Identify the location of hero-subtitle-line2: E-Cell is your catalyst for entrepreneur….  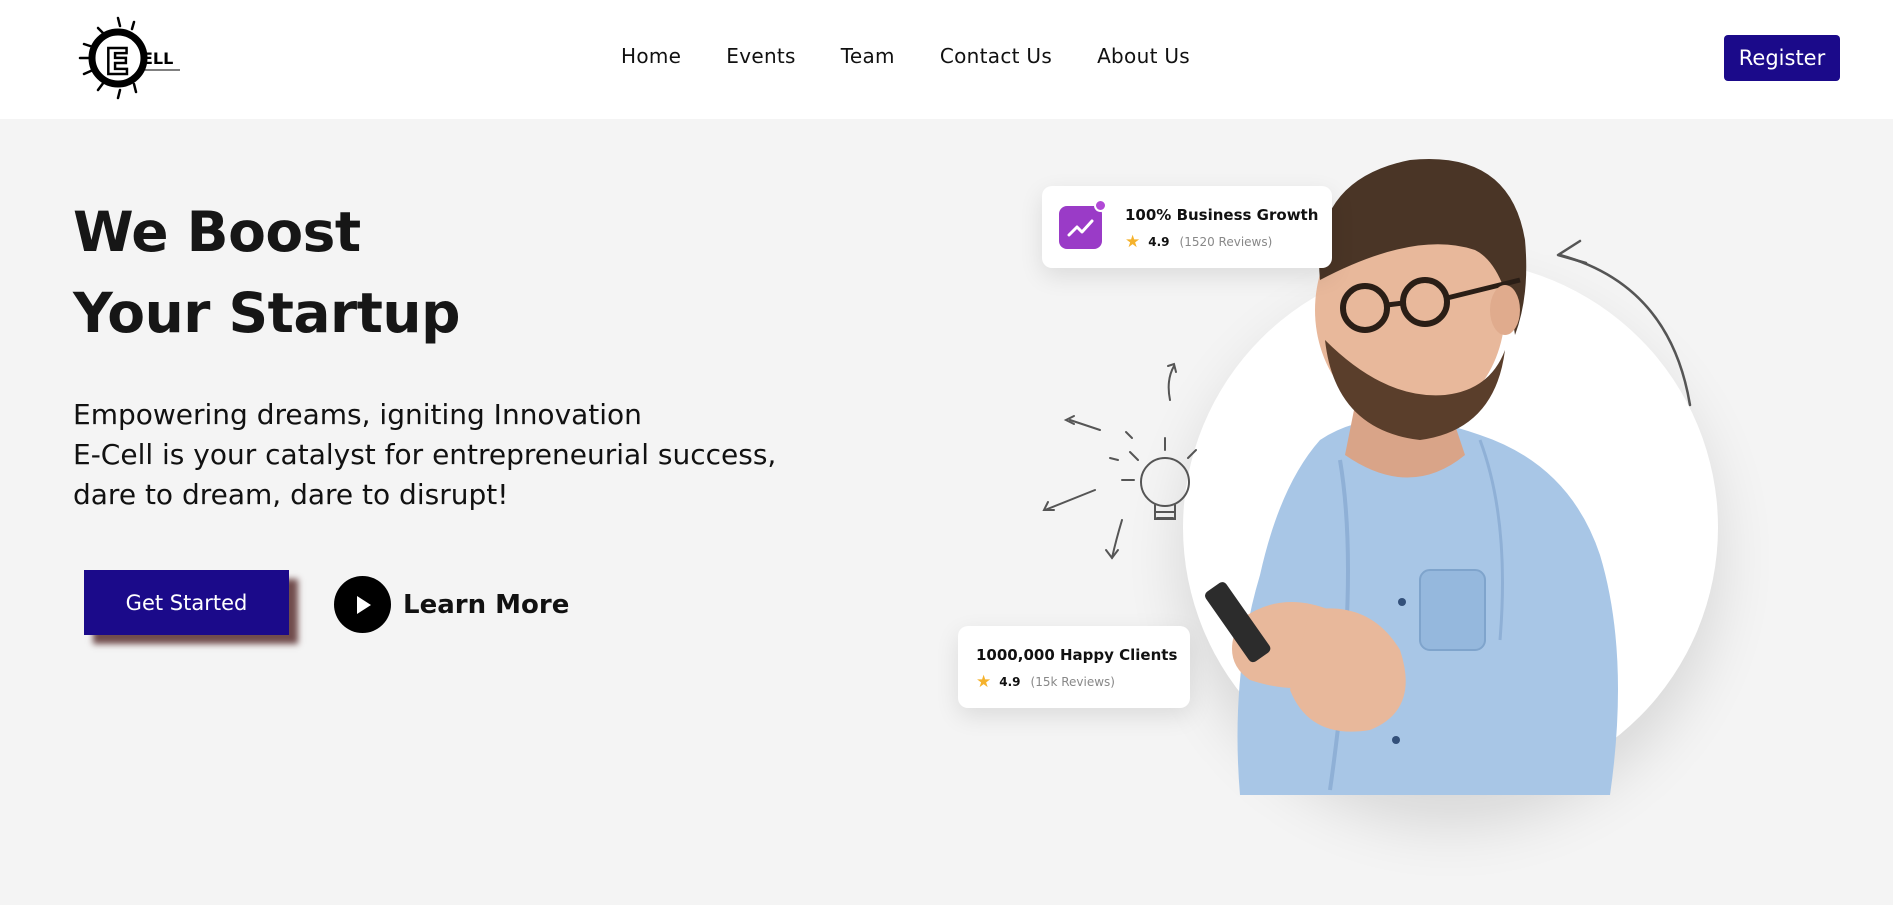
(425, 454).